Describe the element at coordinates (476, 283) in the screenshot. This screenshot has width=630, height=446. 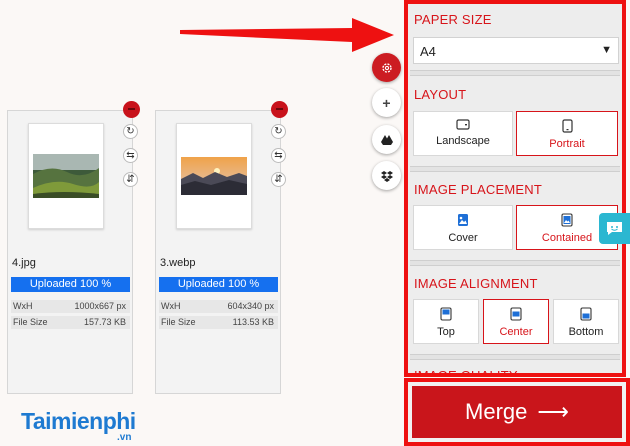
I see `image-alignment-title: IMAGE ALIGNMENT` at that location.